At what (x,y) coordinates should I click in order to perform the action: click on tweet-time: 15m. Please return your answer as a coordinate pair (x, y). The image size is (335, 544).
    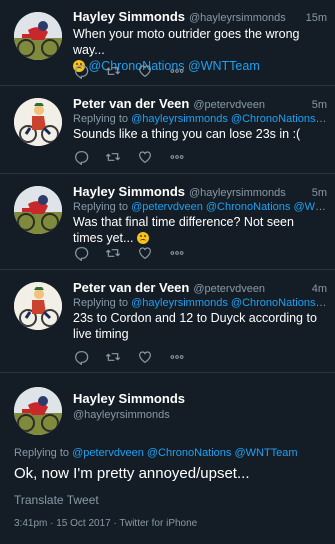
    Looking at the image, I should click on (314, 18).